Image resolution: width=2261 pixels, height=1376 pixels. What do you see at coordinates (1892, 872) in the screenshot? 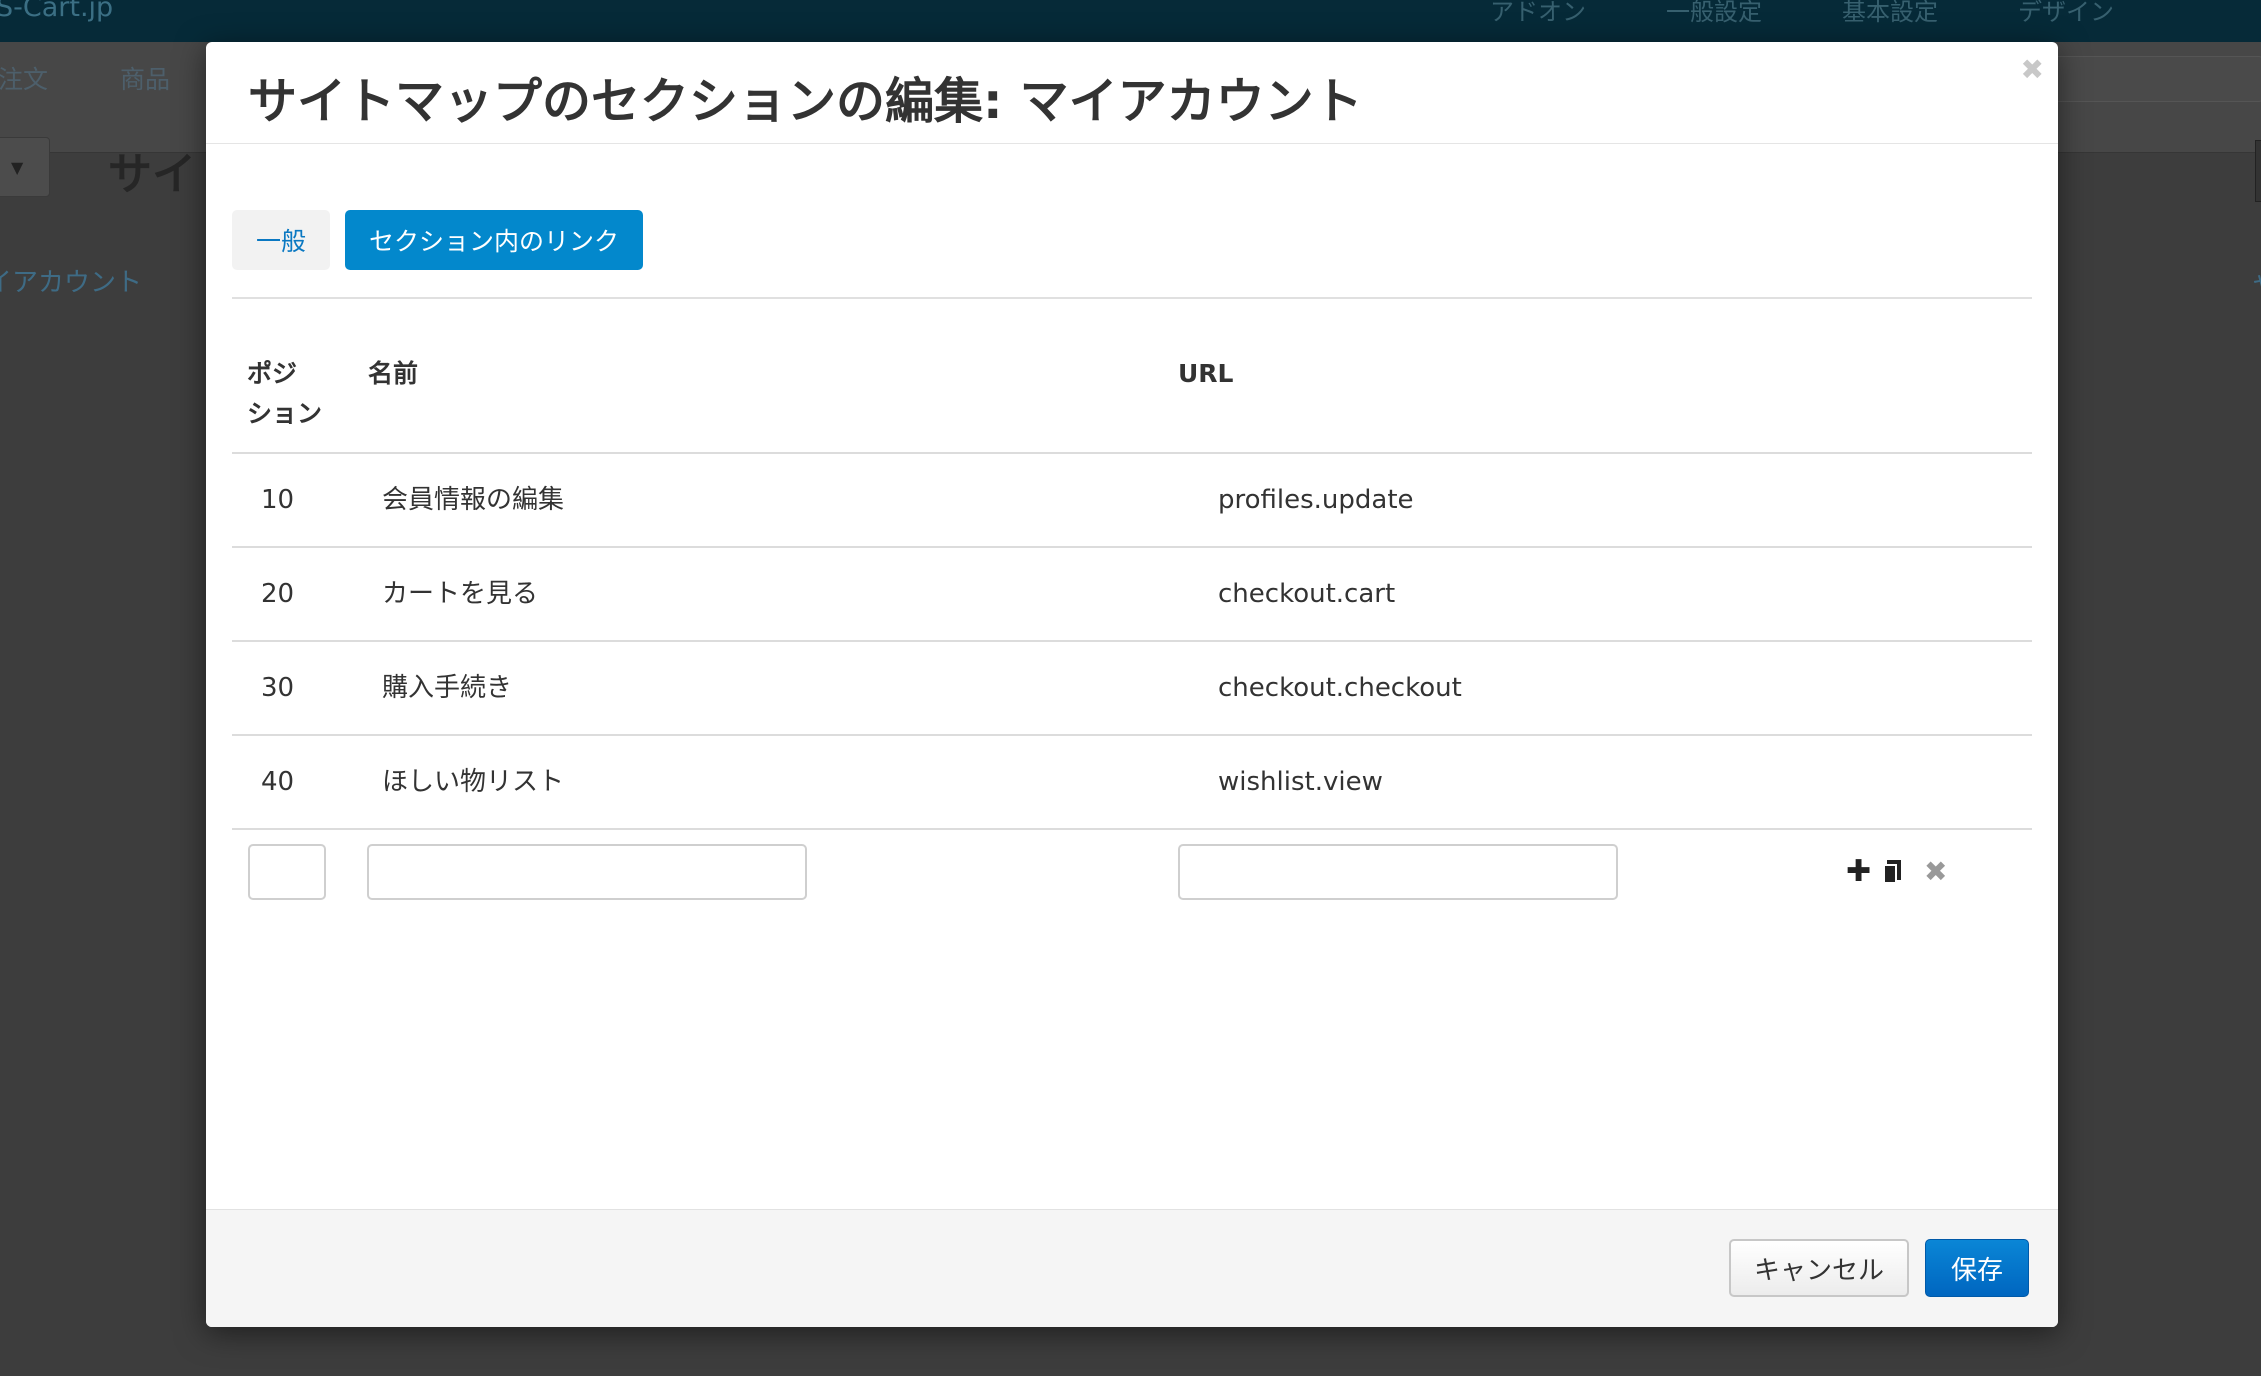
I see `clone-icon` at bounding box center [1892, 872].